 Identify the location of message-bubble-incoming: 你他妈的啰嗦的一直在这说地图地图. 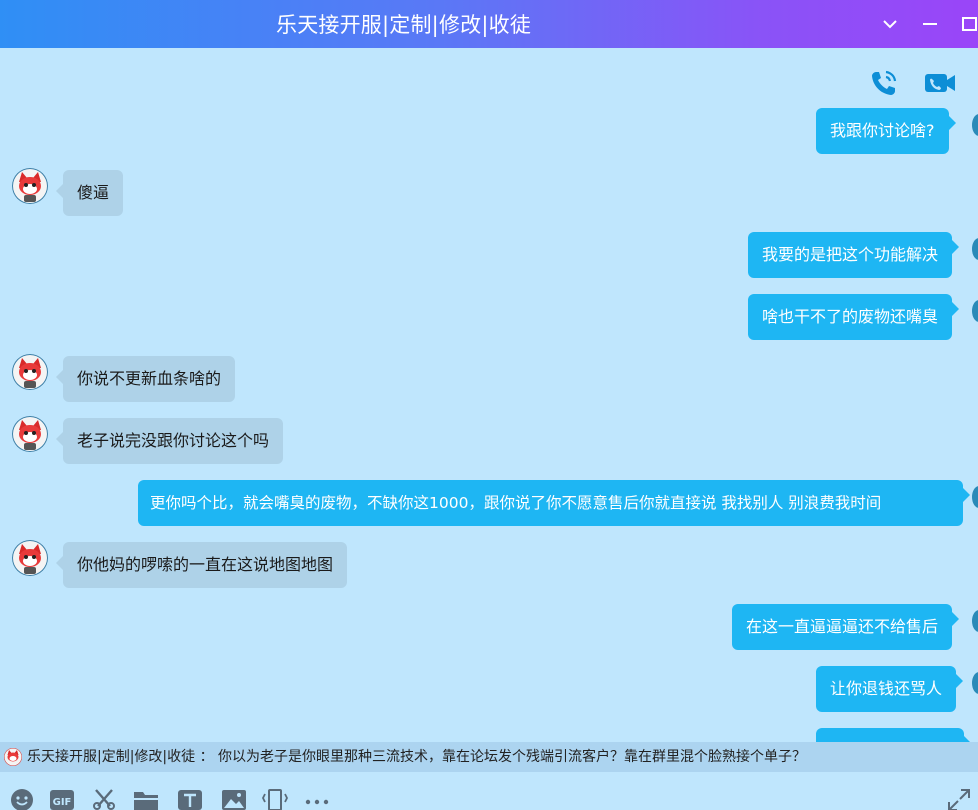
(201, 565).